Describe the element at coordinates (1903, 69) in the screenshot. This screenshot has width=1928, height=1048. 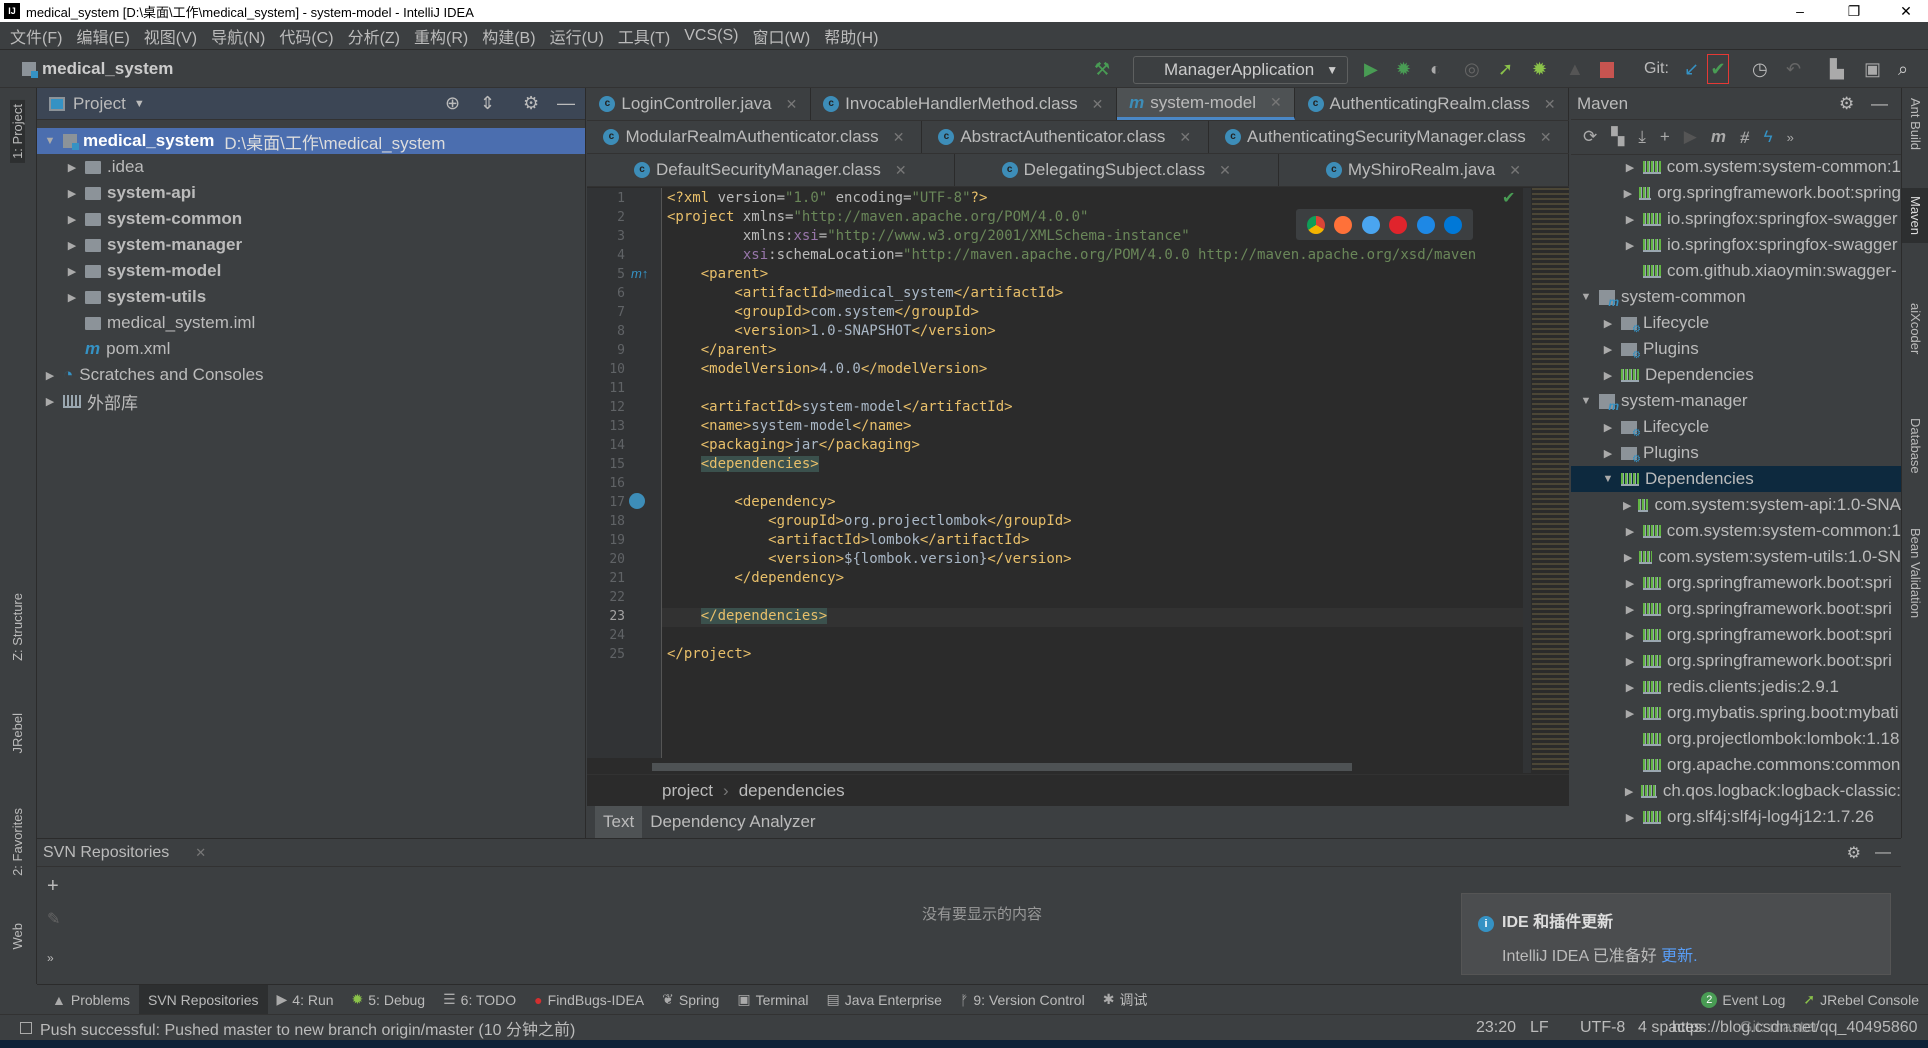
I see `search-icon: ⌕` at that location.